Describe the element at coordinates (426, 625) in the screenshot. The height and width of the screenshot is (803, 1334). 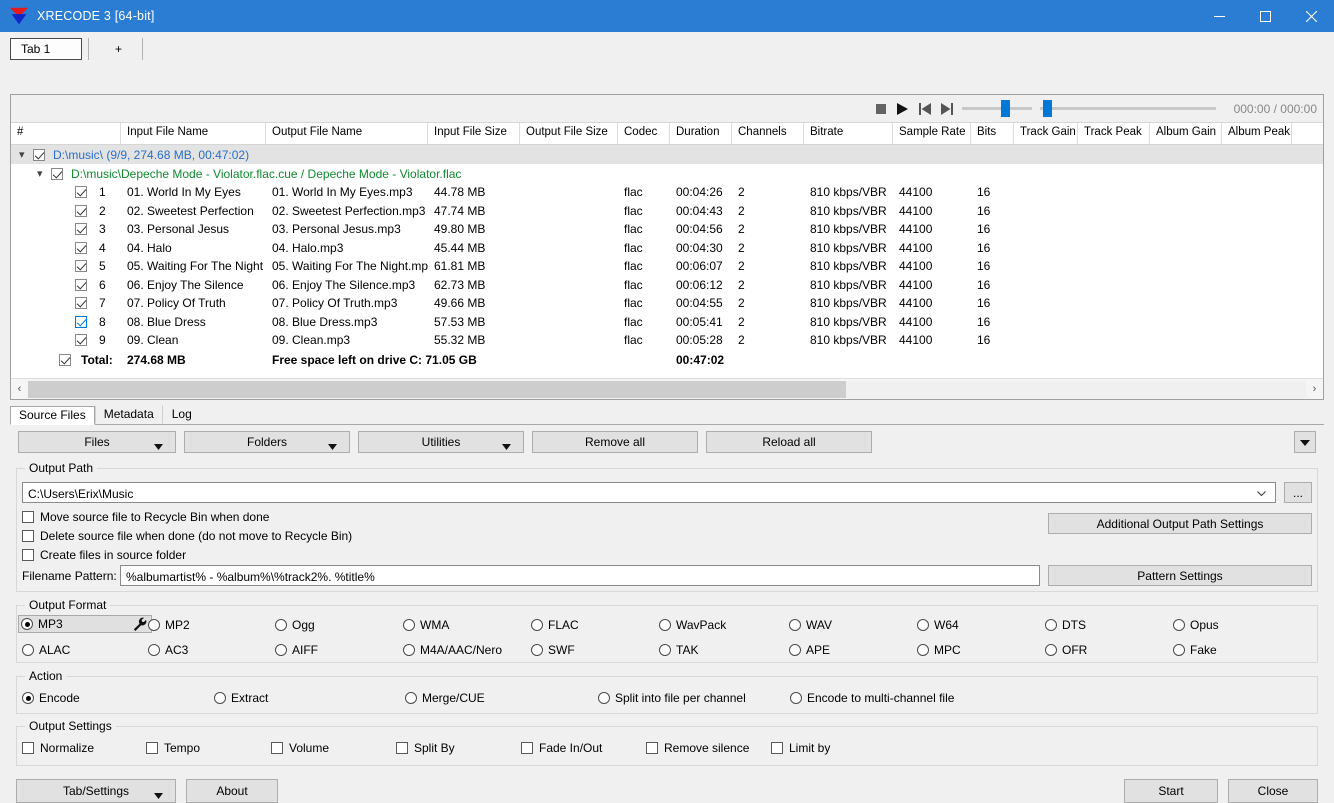
I see `format-radio-wma: WMA` at that location.